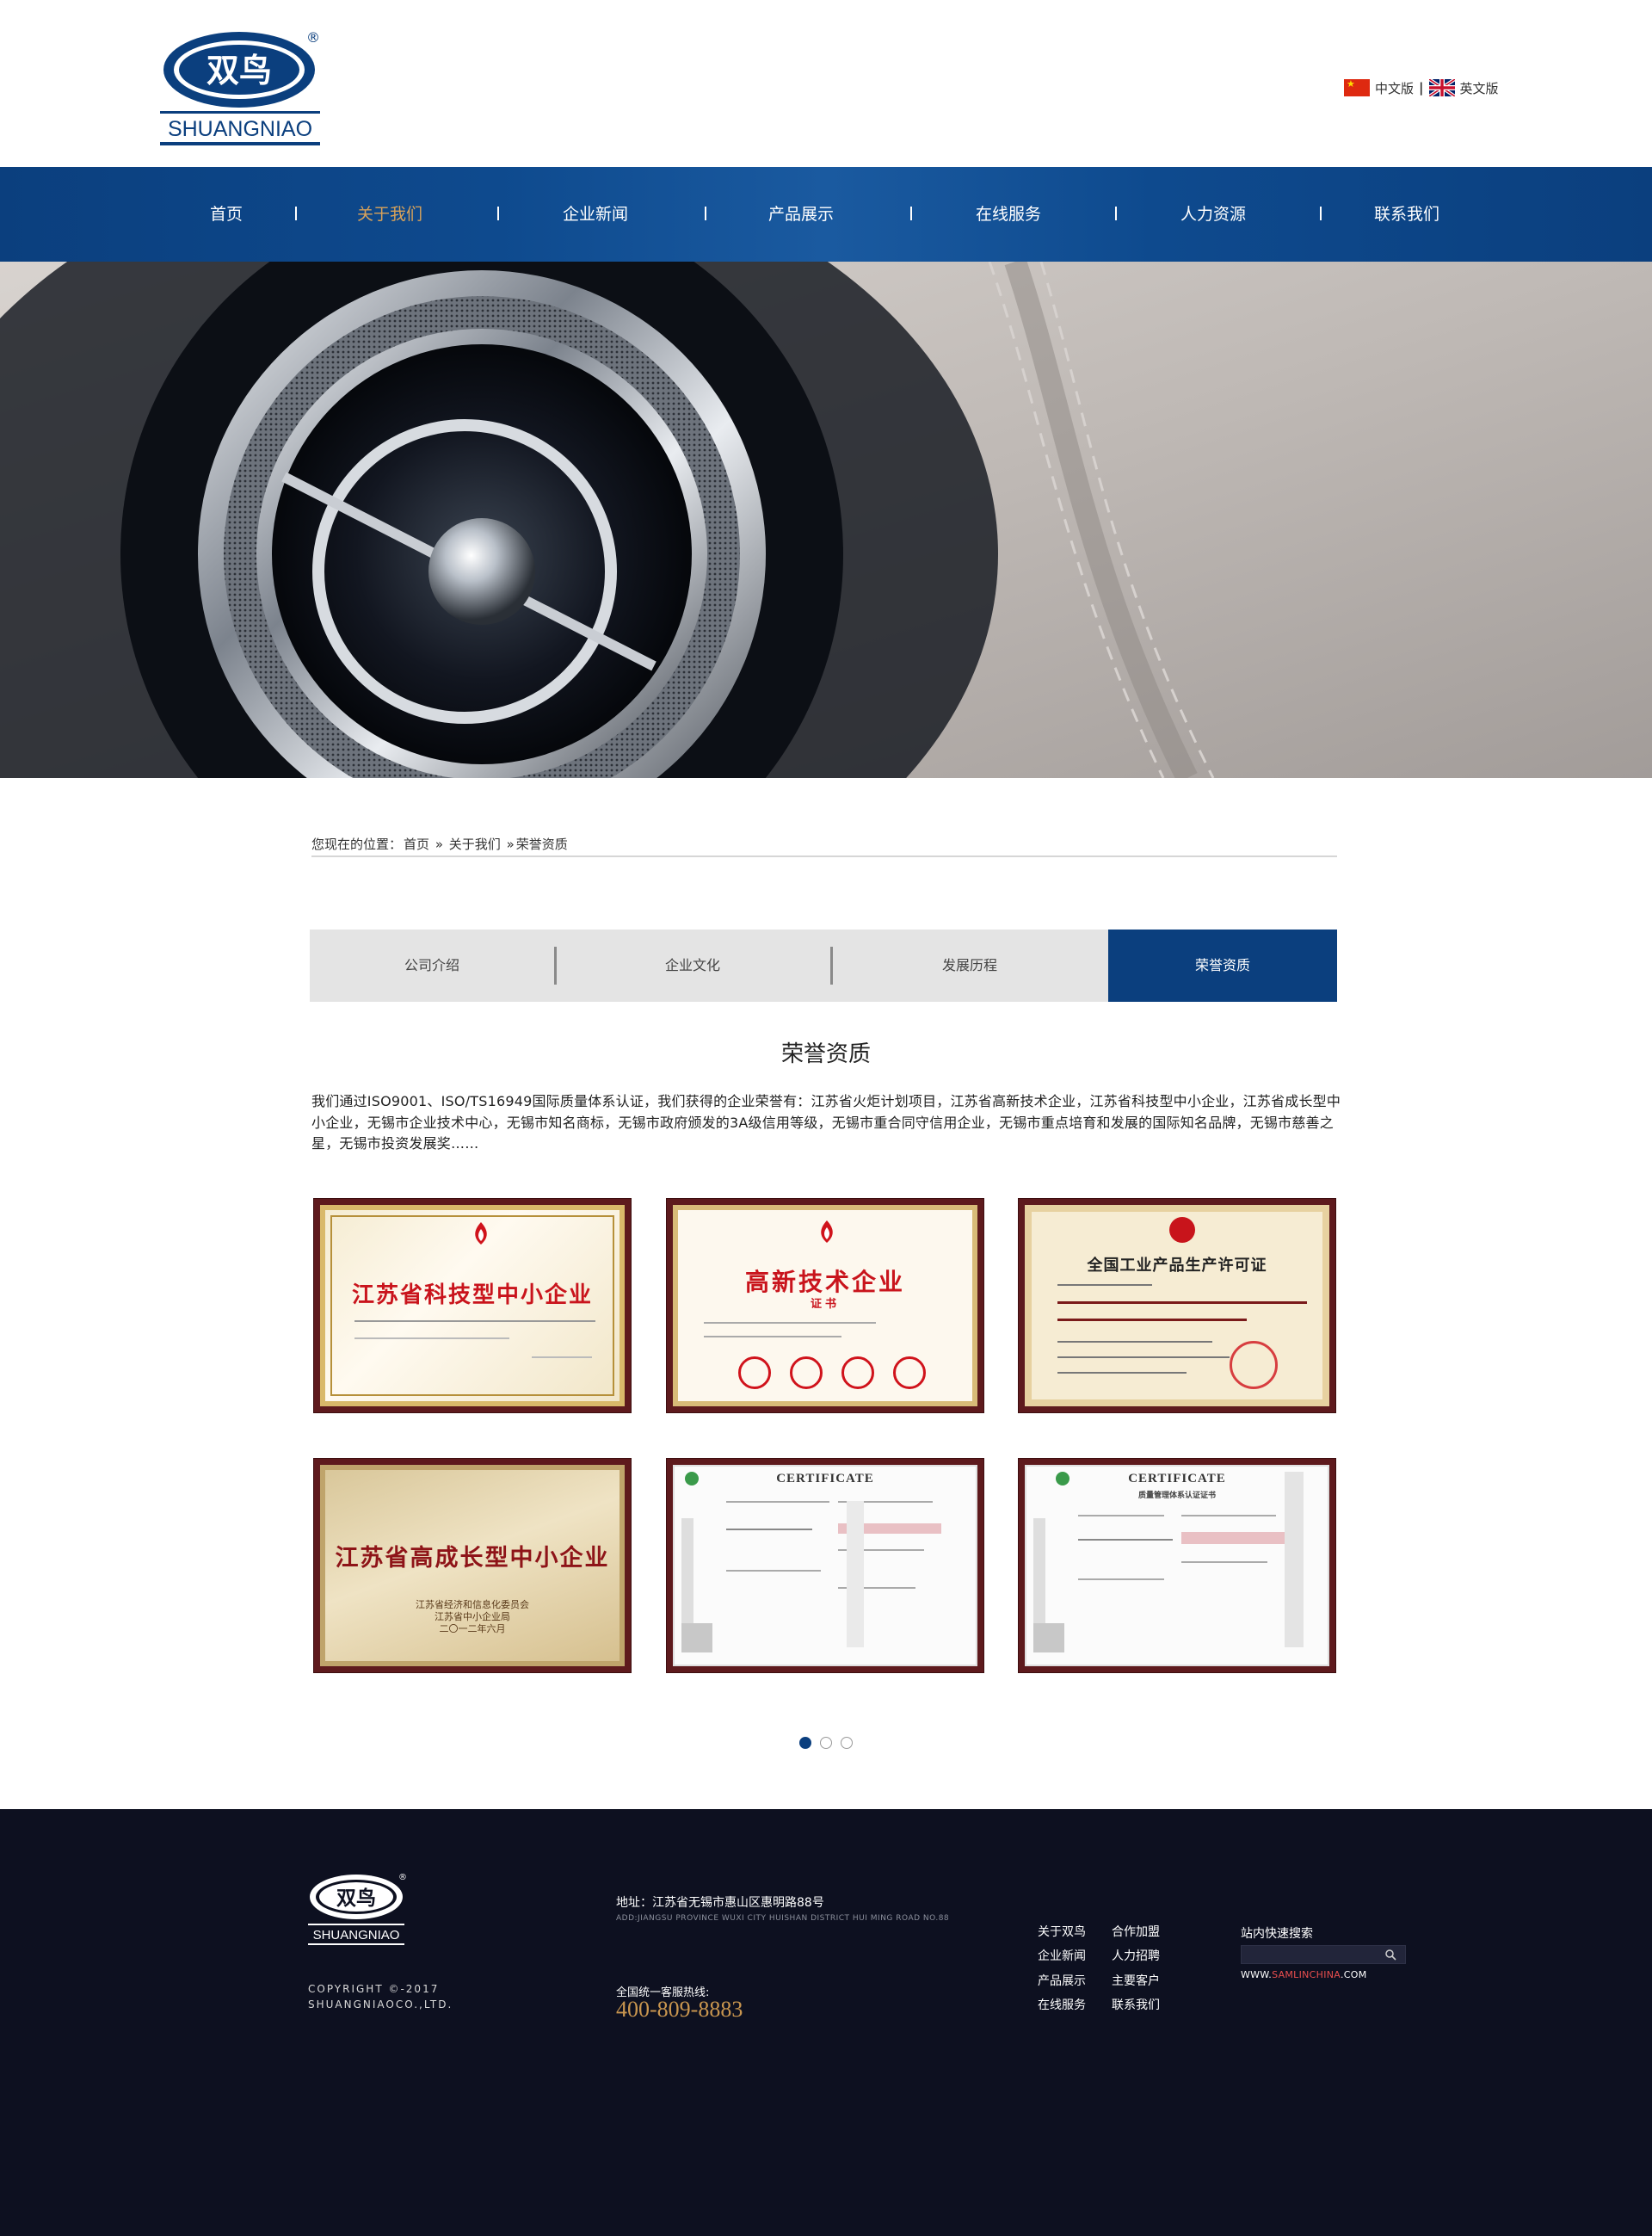 The height and width of the screenshot is (2236, 1652). I want to click on main-nav: 首页 关于我们 企业新闻 产品展示 在线服务 人力资源 联系我们, so click(826, 214).